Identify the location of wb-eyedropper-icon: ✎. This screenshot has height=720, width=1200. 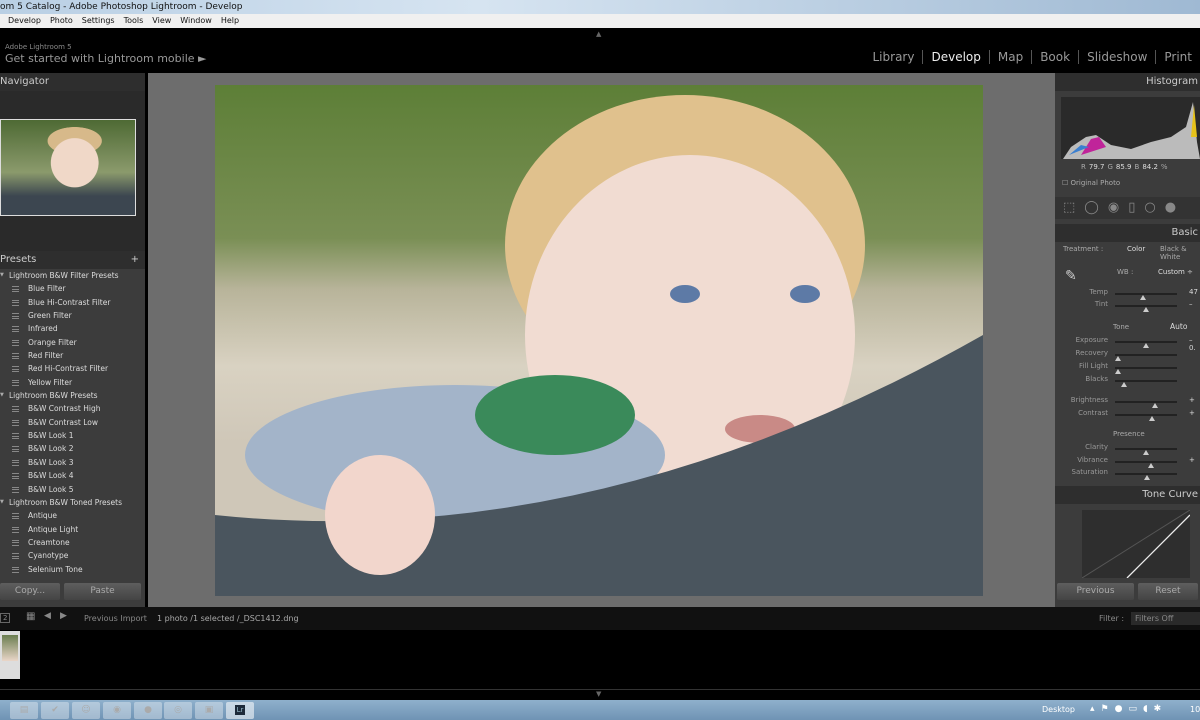
(1071, 276).